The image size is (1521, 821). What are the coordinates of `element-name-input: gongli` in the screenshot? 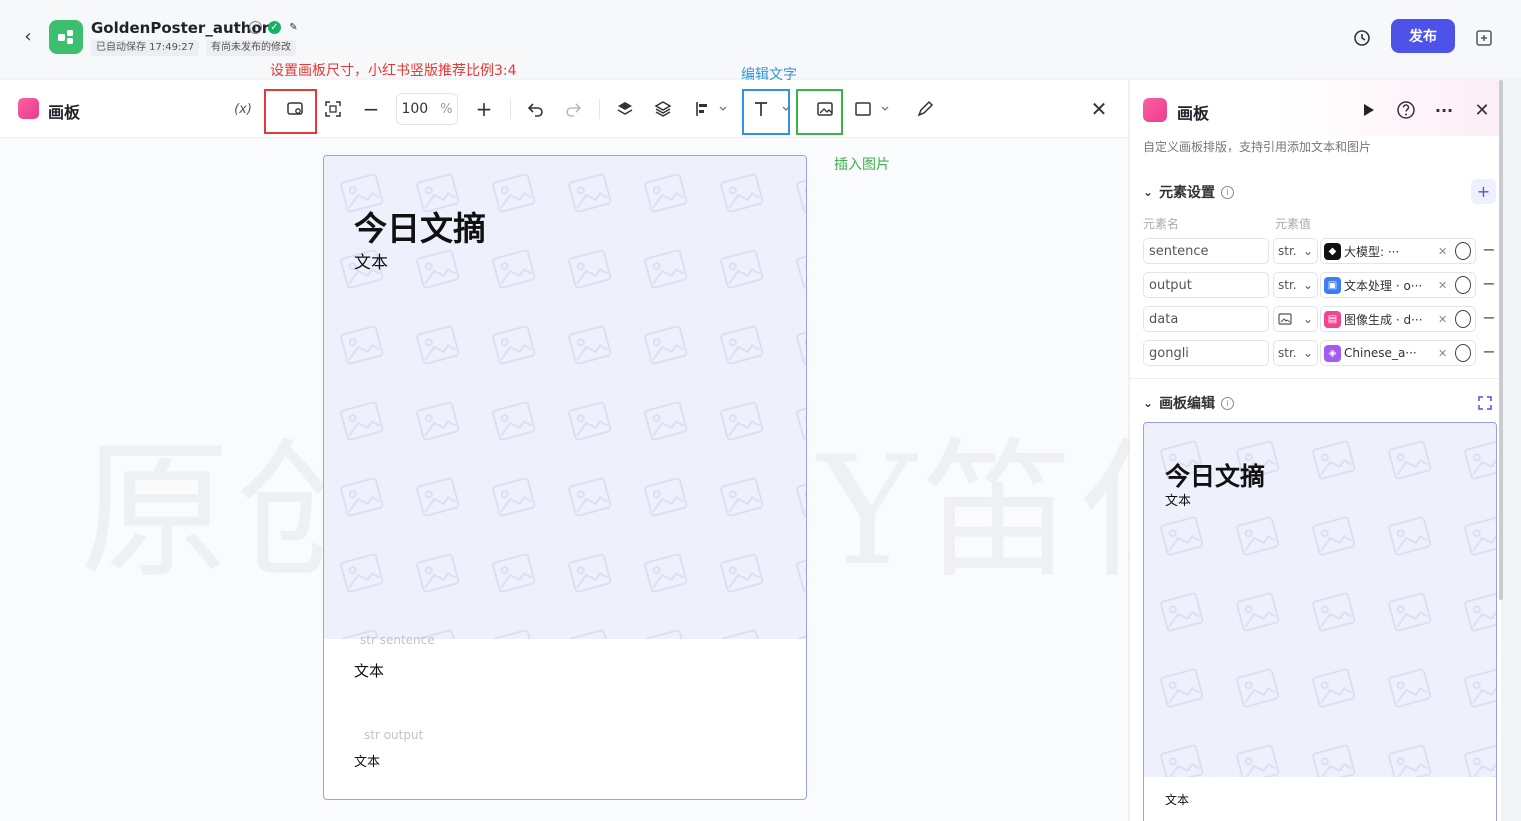 It's located at (1206, 353).